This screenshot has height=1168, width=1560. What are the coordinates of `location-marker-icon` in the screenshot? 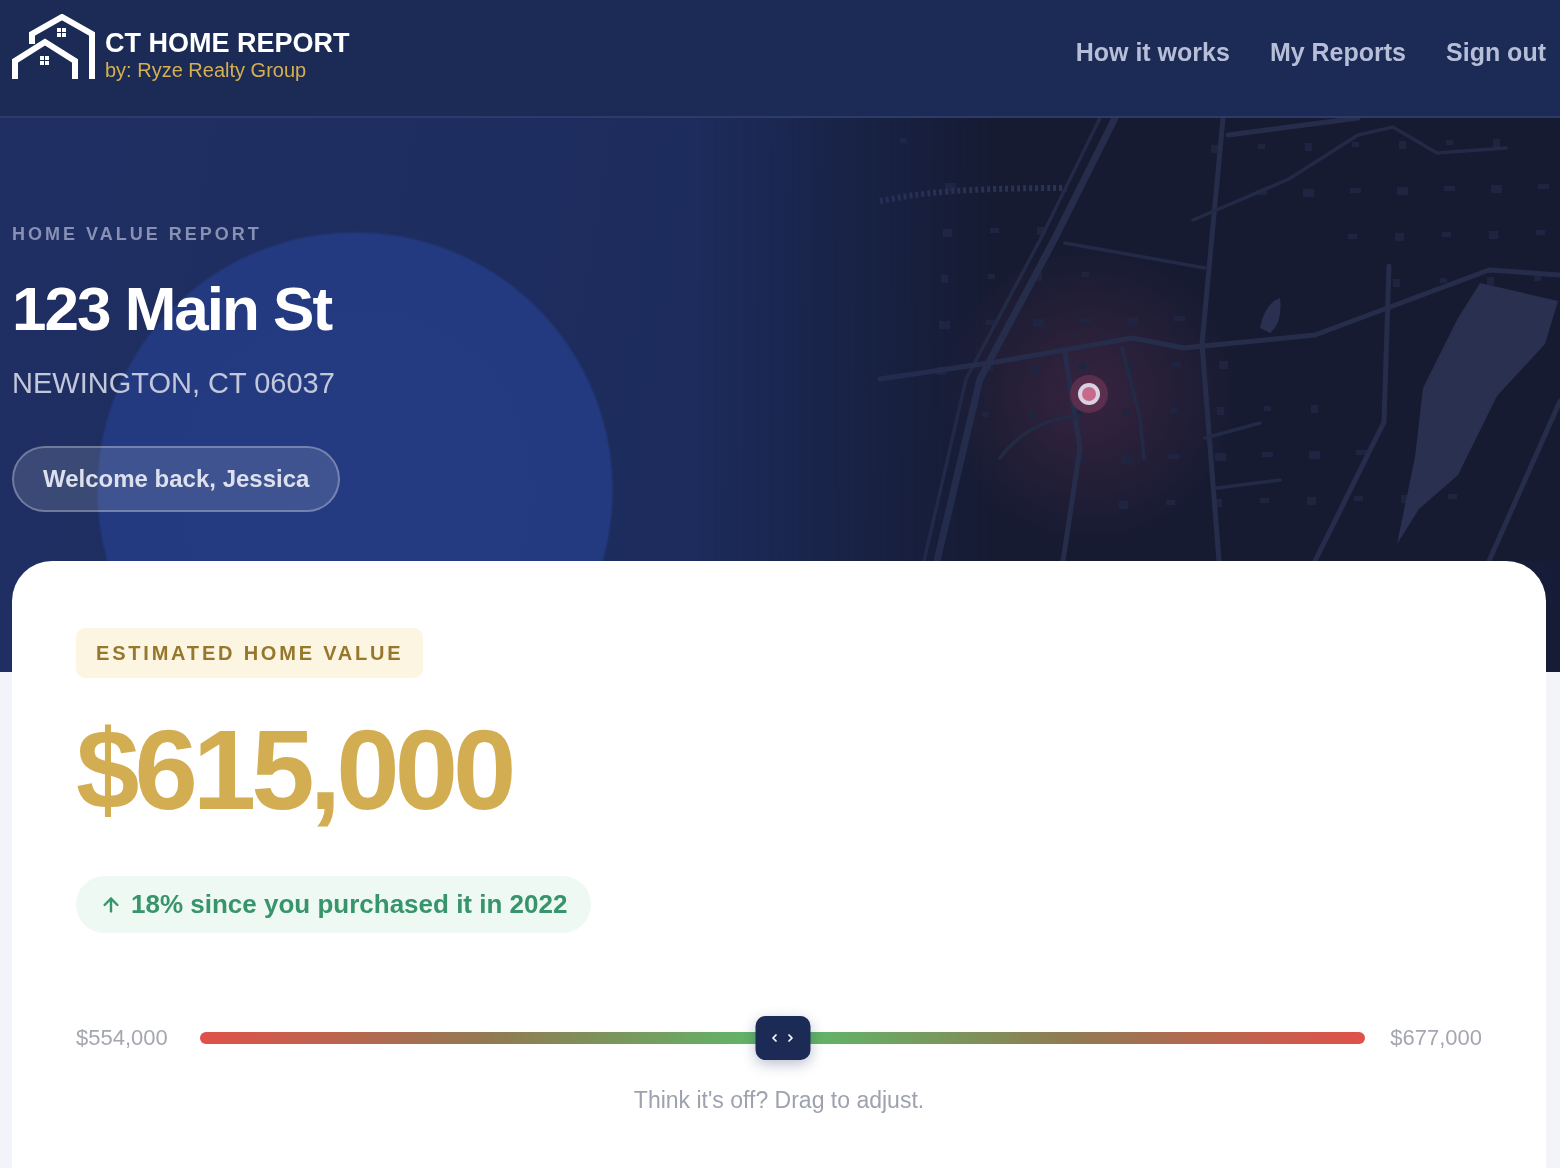 It's located at (1089, 394).